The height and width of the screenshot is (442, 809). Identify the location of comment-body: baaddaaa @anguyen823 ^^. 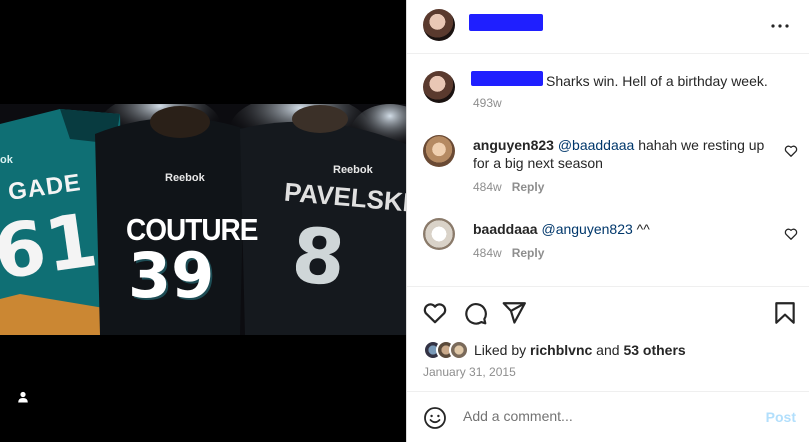
(623, 229).